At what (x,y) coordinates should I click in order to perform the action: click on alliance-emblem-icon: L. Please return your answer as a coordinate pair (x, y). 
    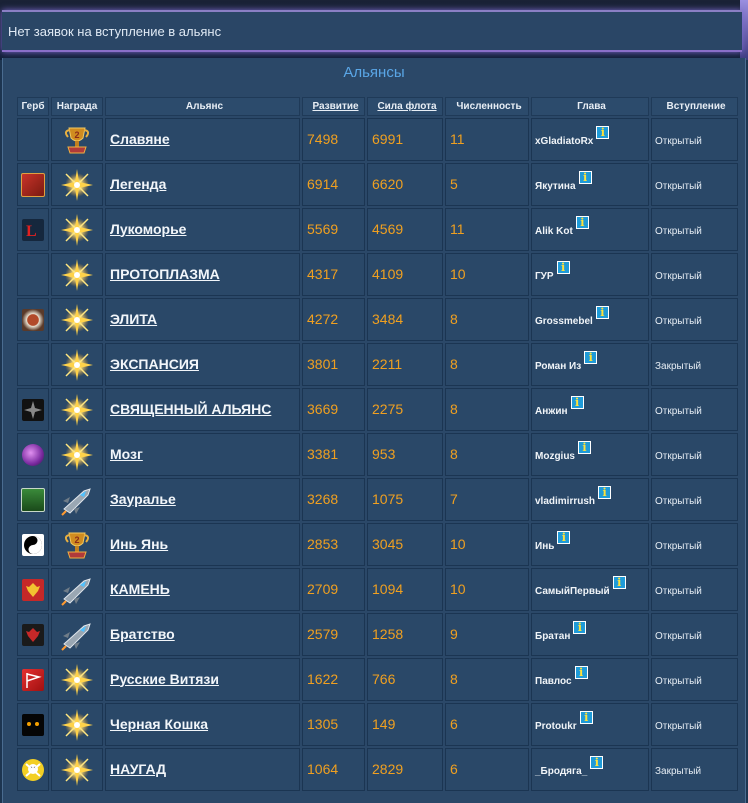
    Looking at the image, I should click on (33, 229).